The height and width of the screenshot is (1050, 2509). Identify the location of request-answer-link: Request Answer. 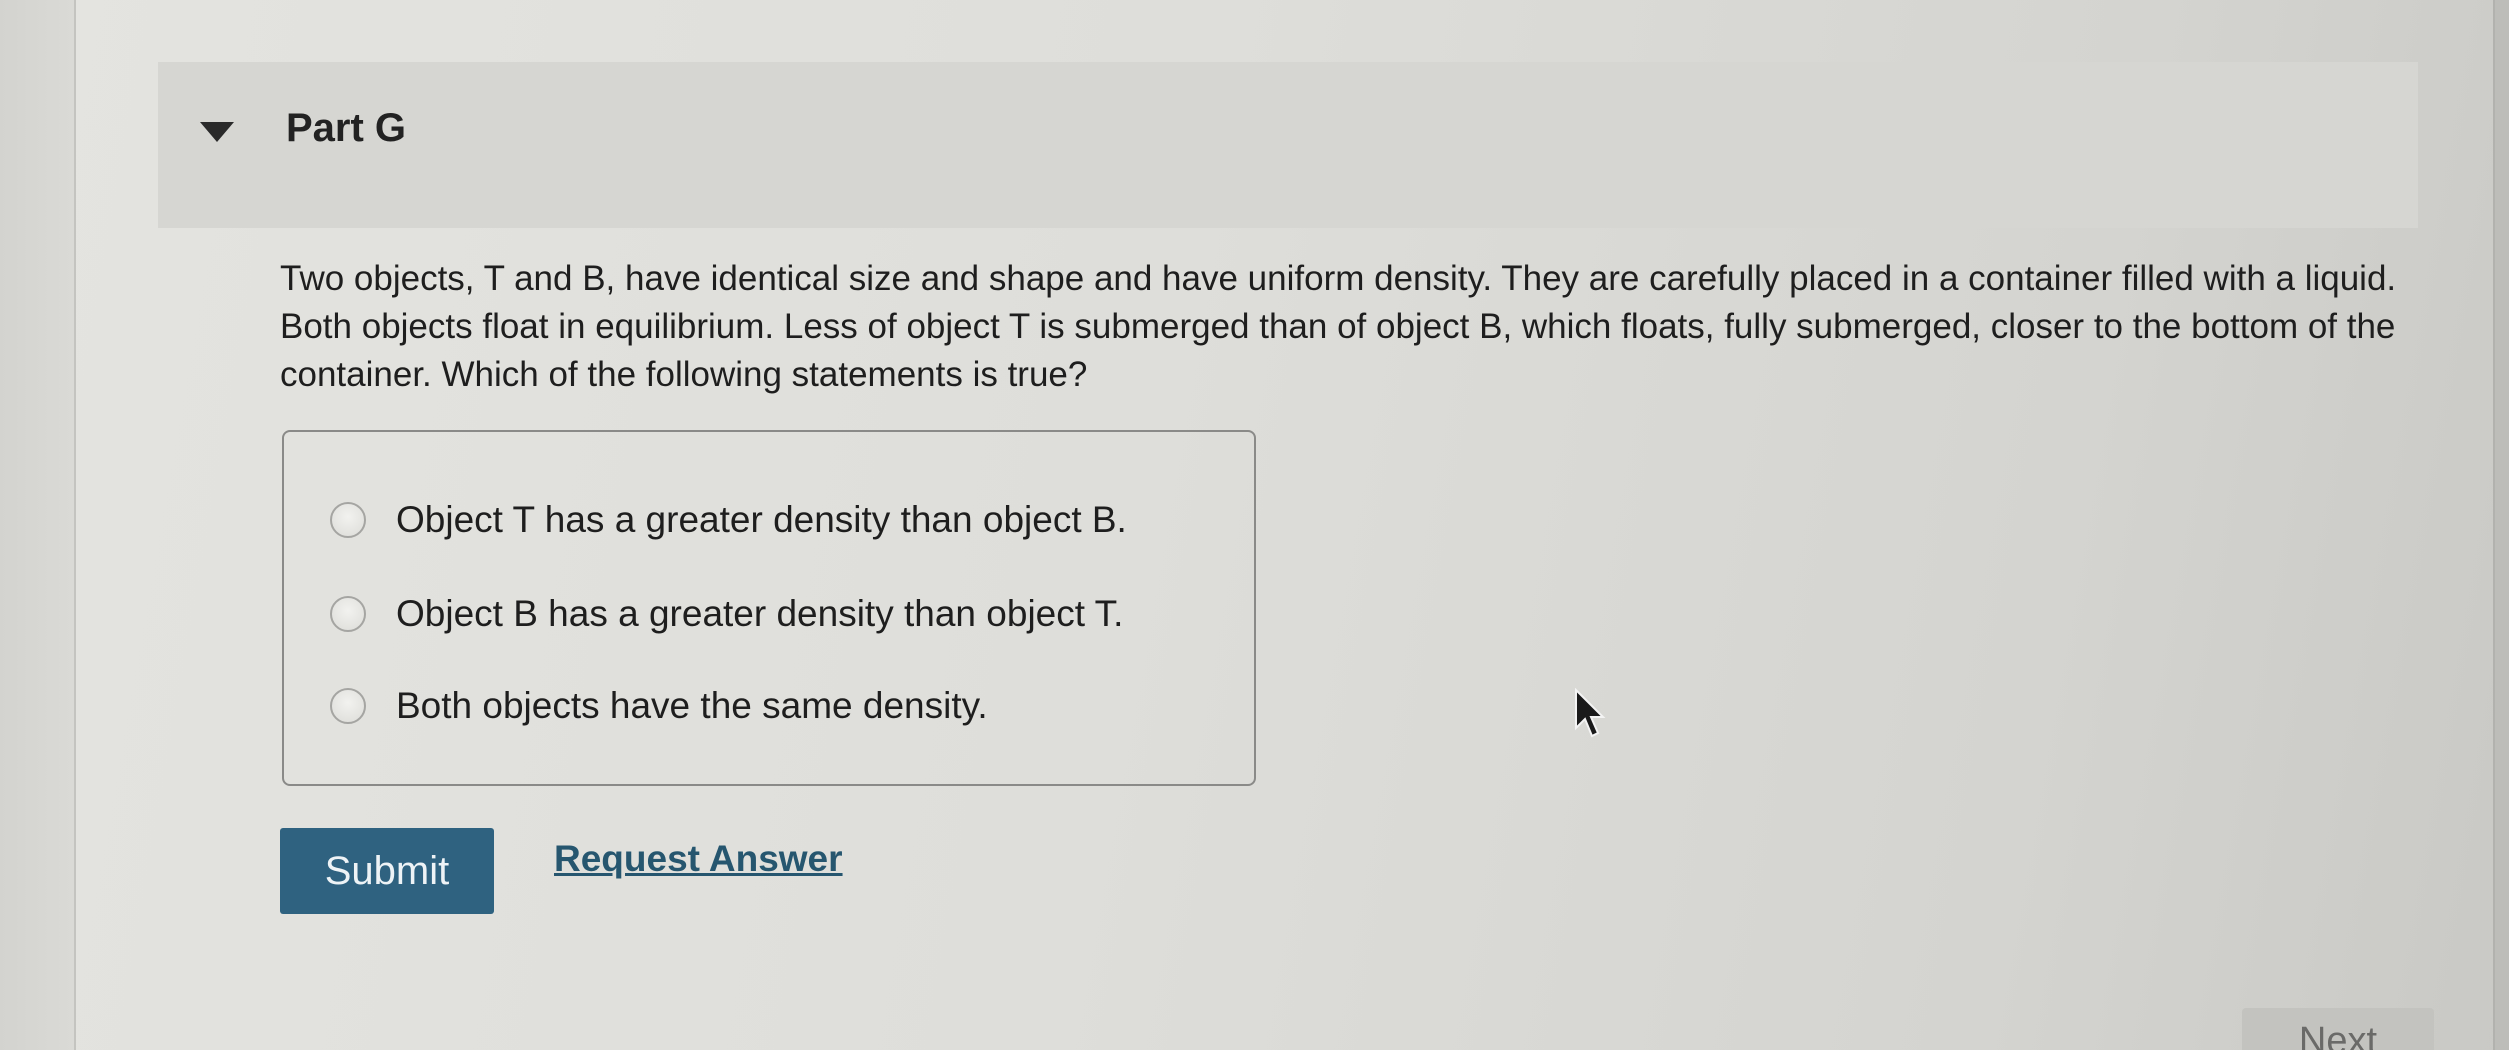
(698, 859).